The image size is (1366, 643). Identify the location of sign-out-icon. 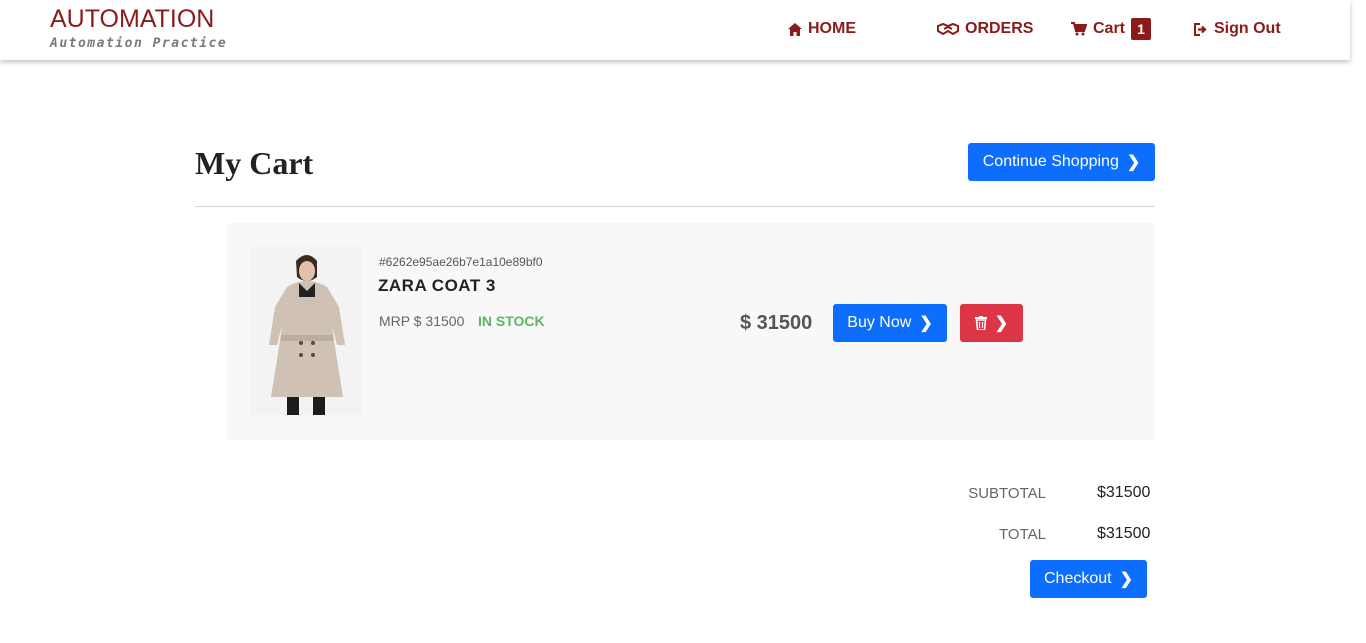
(1200, 29).